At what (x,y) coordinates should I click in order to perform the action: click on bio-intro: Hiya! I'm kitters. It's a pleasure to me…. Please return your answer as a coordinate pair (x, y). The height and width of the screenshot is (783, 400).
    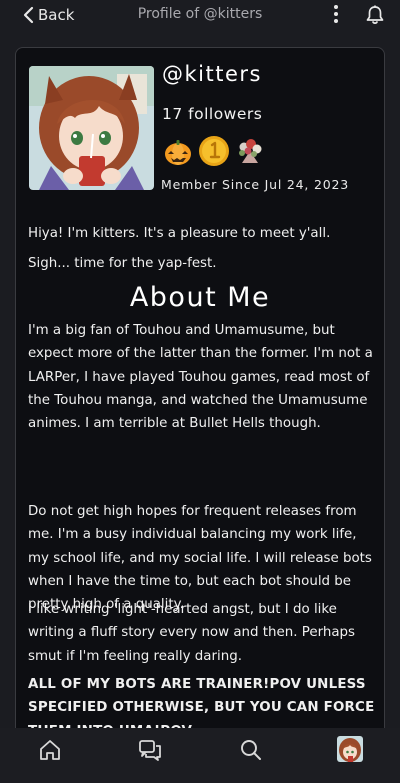
    Looking at the image, I should click on (201, 248).